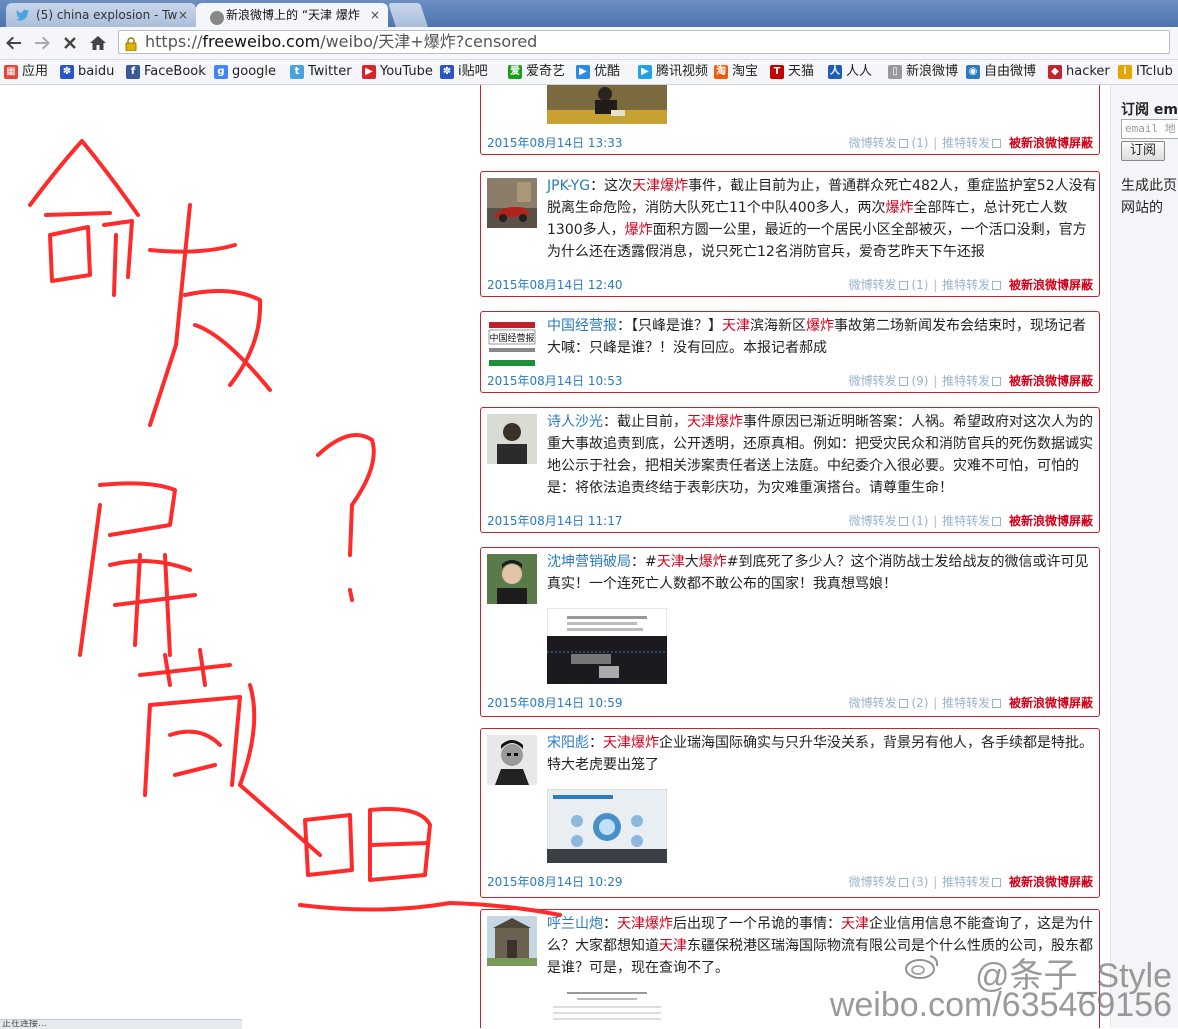  I want to click on bookmark-item: ▶ YouTube, so click(397, 72).